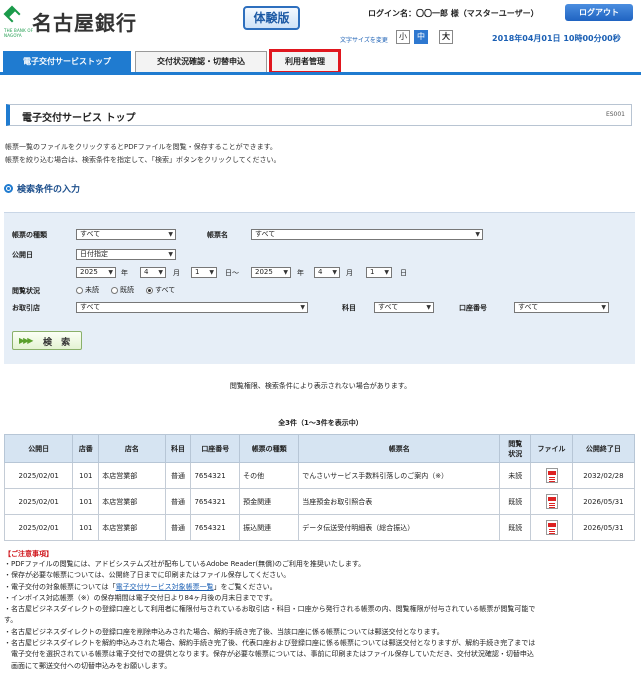 Image resolution: width=641 pixels, height=700 pixels. I want to click on cell-doc-name: データ伝送受付明細表（総合振込）, so click(399, 527).